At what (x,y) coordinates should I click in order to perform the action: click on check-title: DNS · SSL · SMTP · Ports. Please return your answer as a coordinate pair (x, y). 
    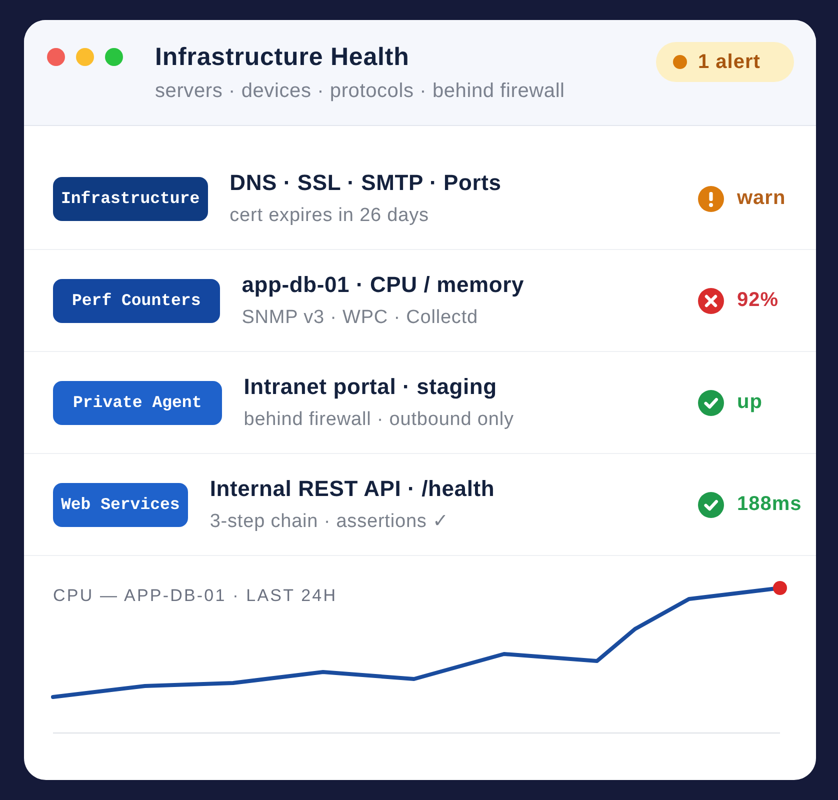
    Looking at the image, I should click on (366, 183).